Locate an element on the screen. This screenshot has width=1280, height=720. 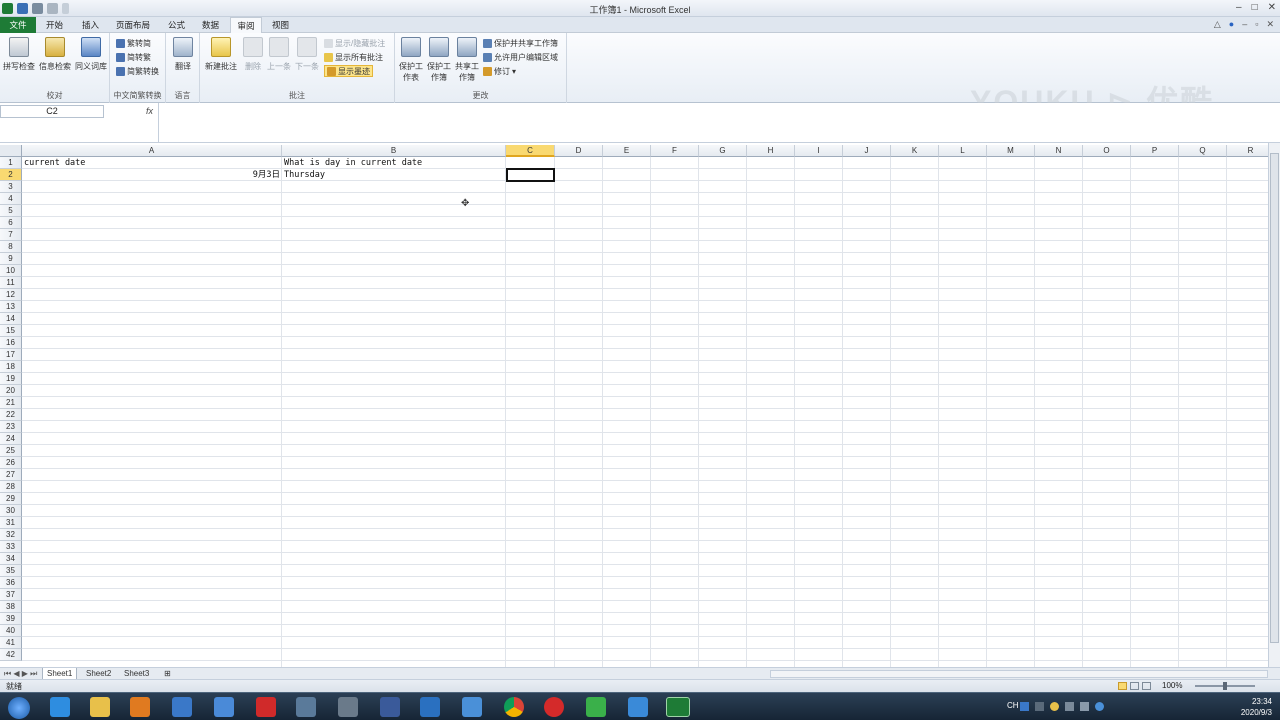
formula-input is located at coordinates (713, 123).